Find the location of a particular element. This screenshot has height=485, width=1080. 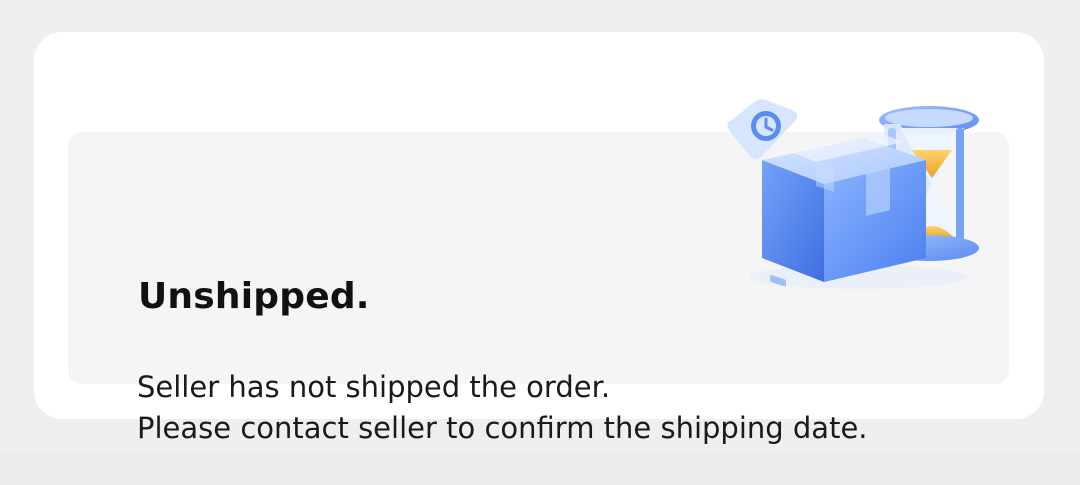

page-bottom-band is located at coordinates (540, 468).